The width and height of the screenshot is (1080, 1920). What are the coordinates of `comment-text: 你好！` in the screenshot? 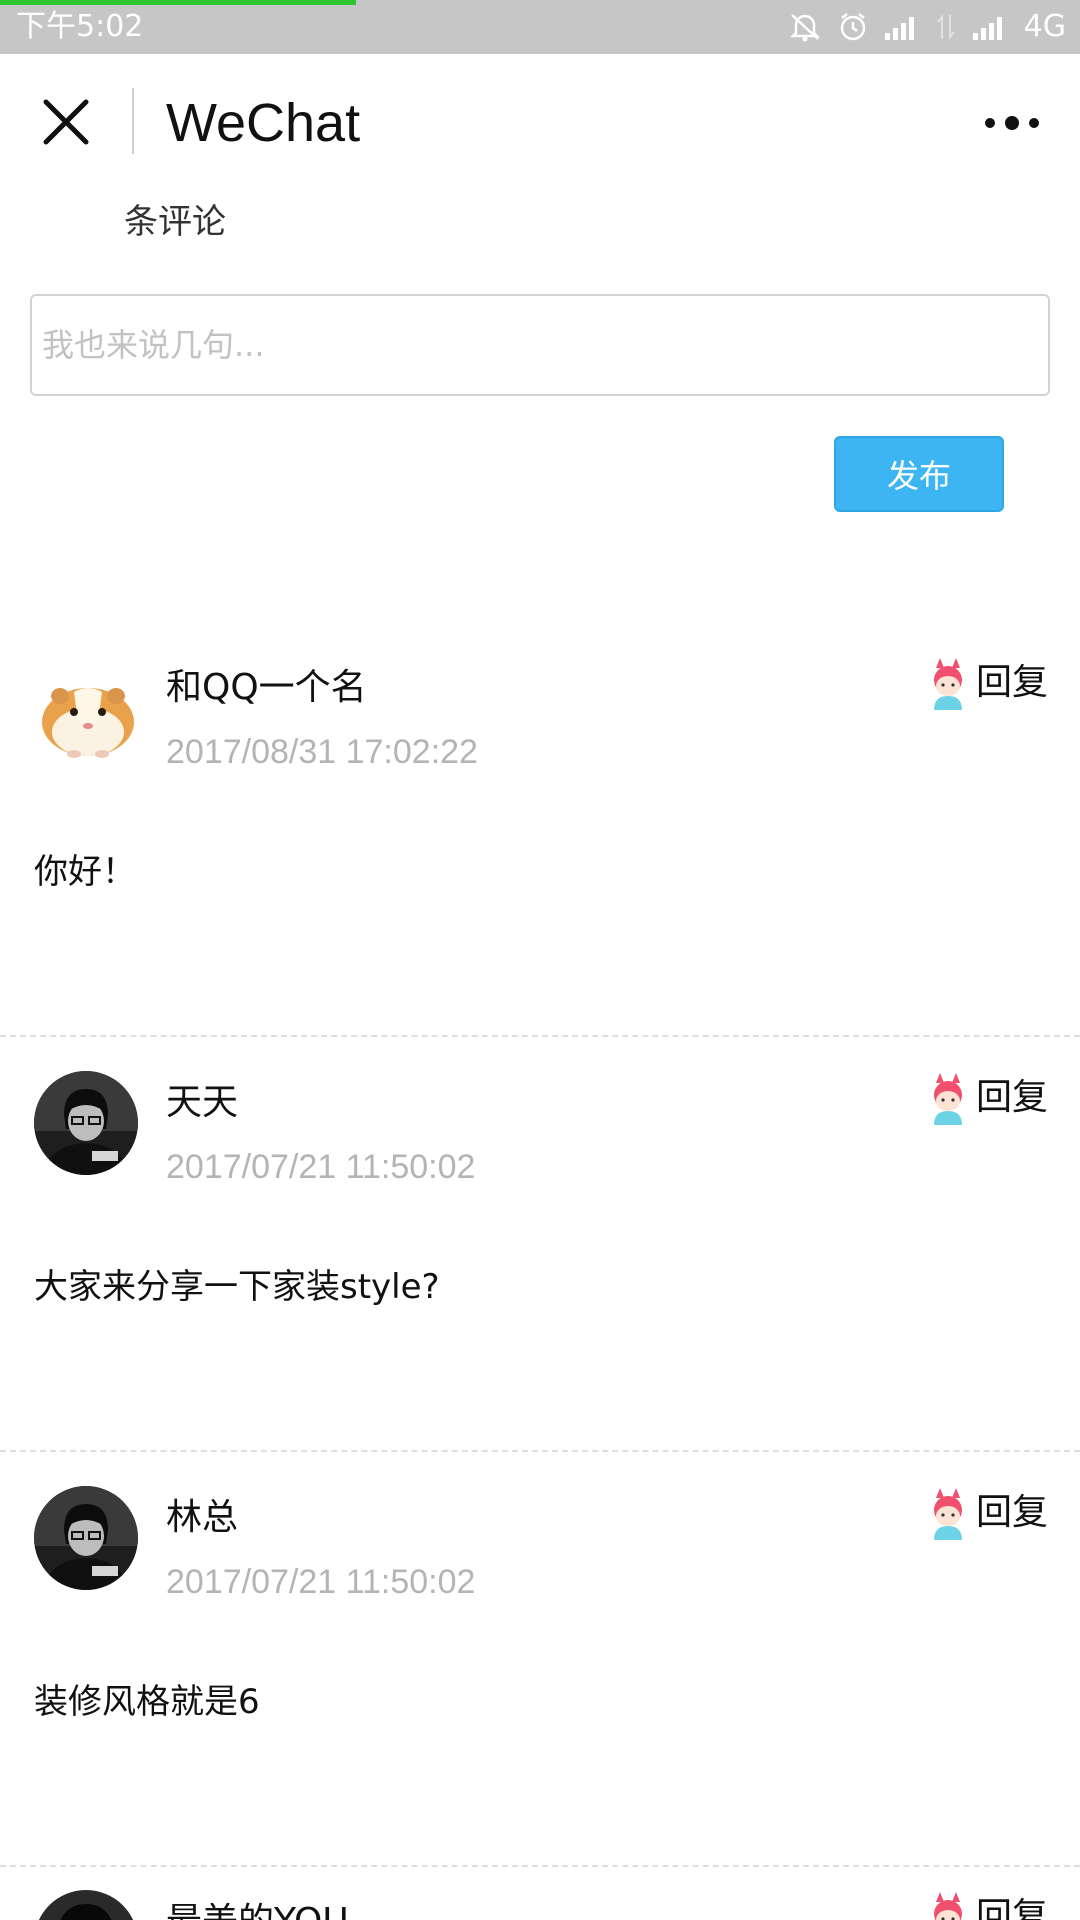 It's located at (85, 872).